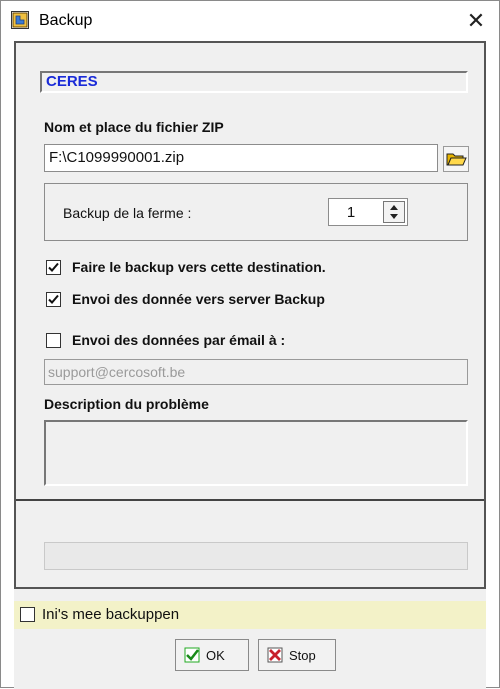  Describe the element at coordinates (179, 340) in the screenshot. I see `email-checkbox-label: Envoi des données par émail à :` at that location.